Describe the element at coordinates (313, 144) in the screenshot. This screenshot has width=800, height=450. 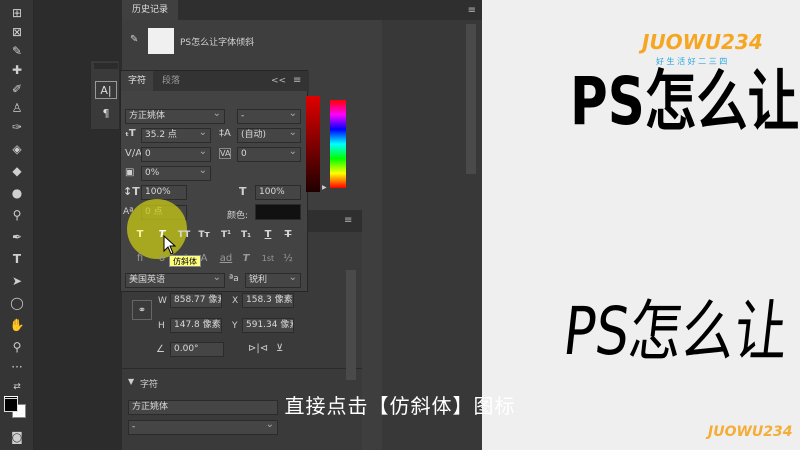
I see `color-shade-strip` at that location.